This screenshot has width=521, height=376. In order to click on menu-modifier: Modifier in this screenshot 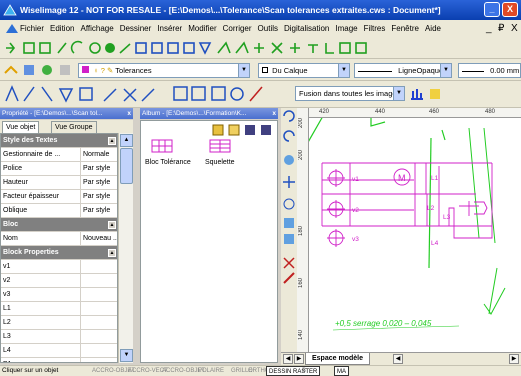, I will do `click(202, 28)`.